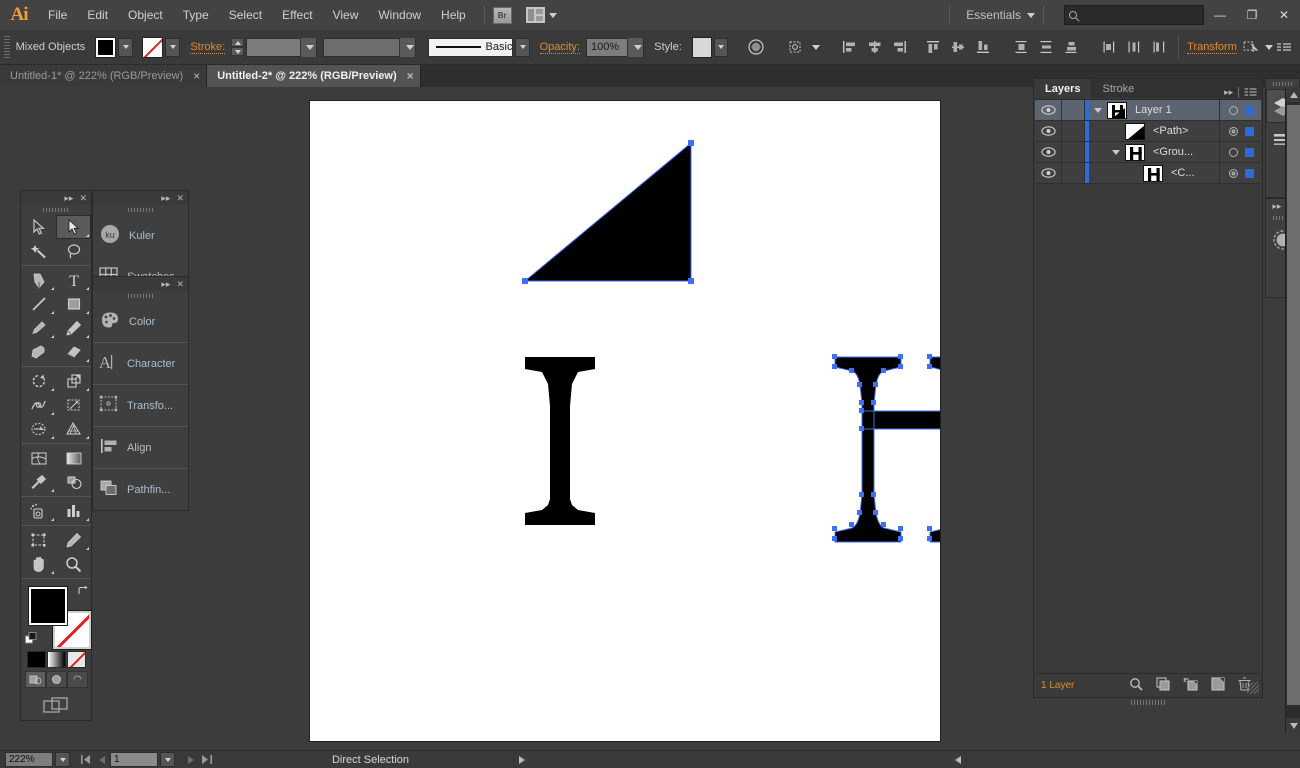 The height and width of the screenshot is (768, 1300). Describe the element at coordinates (167, 759) in the screenshot. I see `artboard-dropdown` at that location.